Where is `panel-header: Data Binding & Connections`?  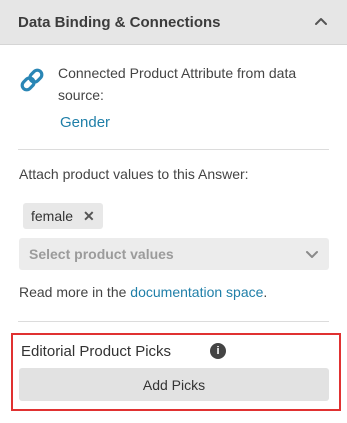 panel-header: Data Binding & Connections is located at coordinates (173, 22).